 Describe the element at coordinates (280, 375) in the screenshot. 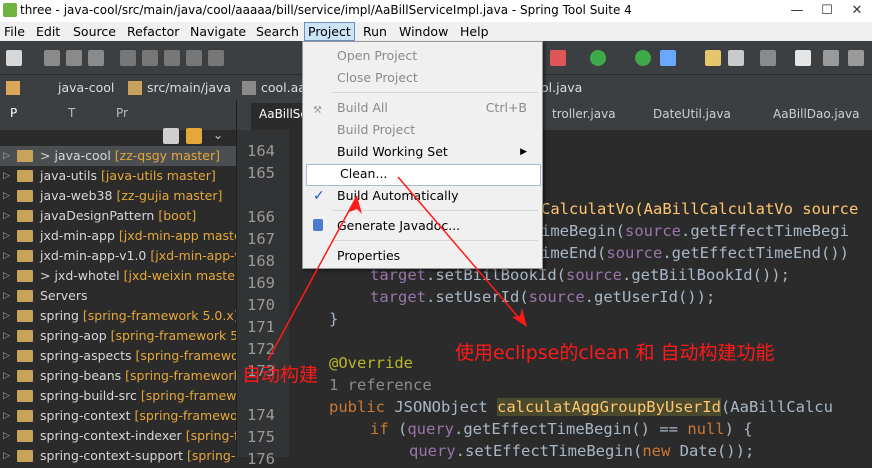

I see `annotation-auto-build: 自动构建` at that location.